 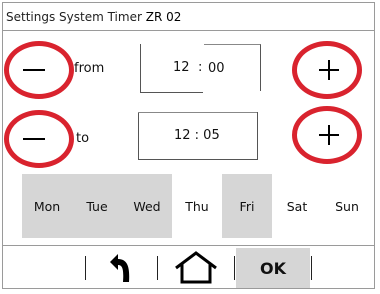 What do you see at coordinates (147, 206) in the screenshot?
I see `day-wed: Wed` at bounding box center [147, 206].